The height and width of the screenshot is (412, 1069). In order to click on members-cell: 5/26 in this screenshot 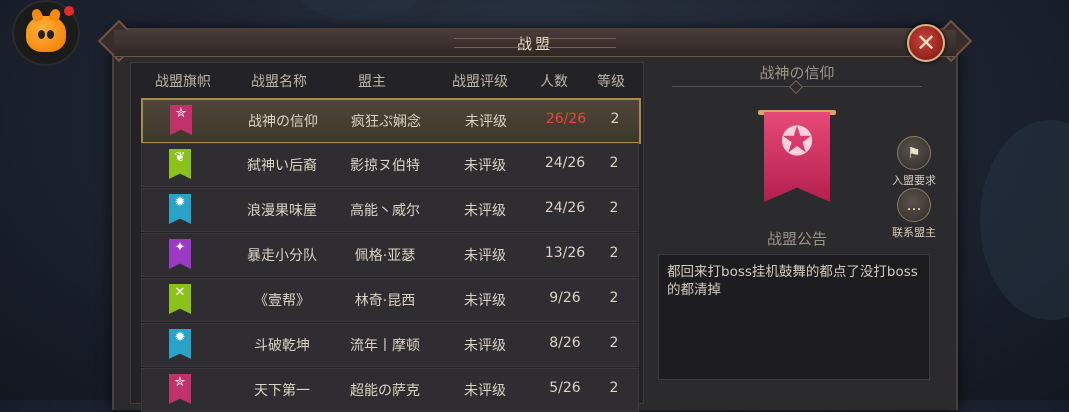, I will do `click(565, 388)`.